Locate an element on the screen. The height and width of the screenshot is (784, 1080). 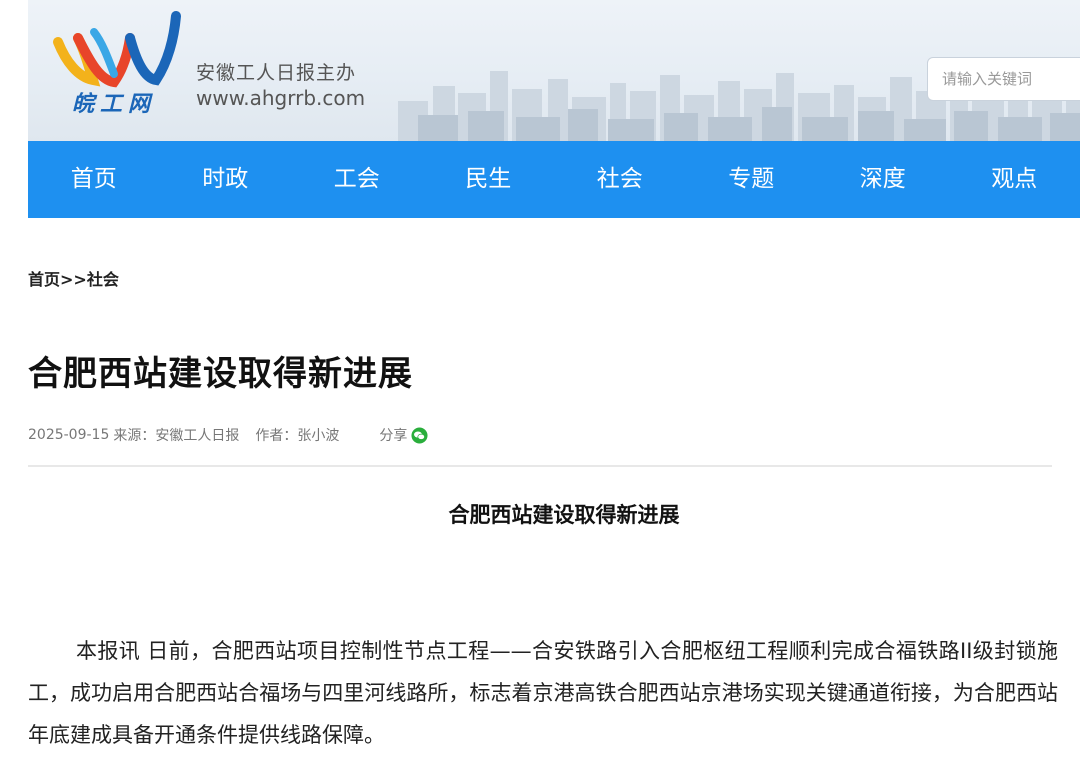
nav-item-politics: 时政 is located at coordinates (226, 179).